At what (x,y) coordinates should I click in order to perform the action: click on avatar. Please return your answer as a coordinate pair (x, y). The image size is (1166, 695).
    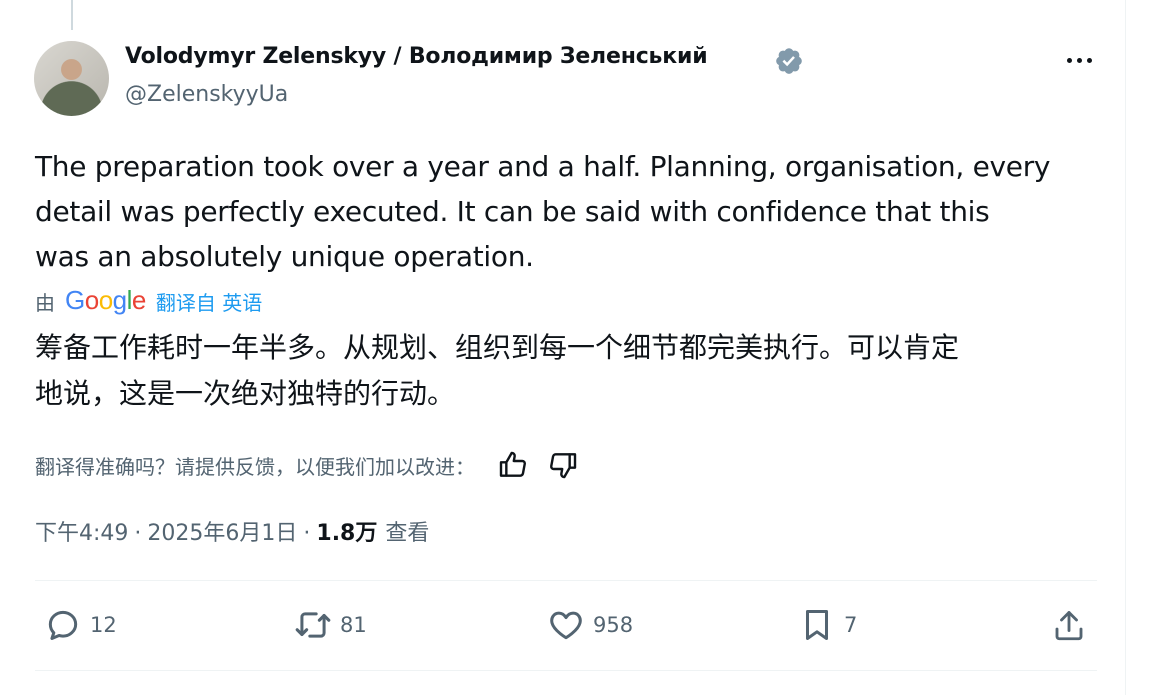
    Looking at the image, I should click on (71, 78).